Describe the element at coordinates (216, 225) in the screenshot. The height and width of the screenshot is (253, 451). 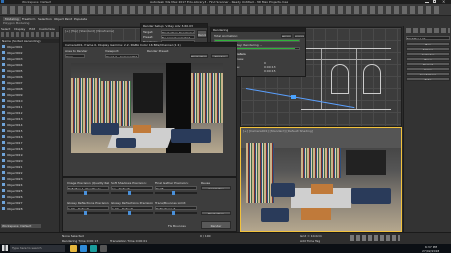
I see `vfb-render-button: Render` at that location.